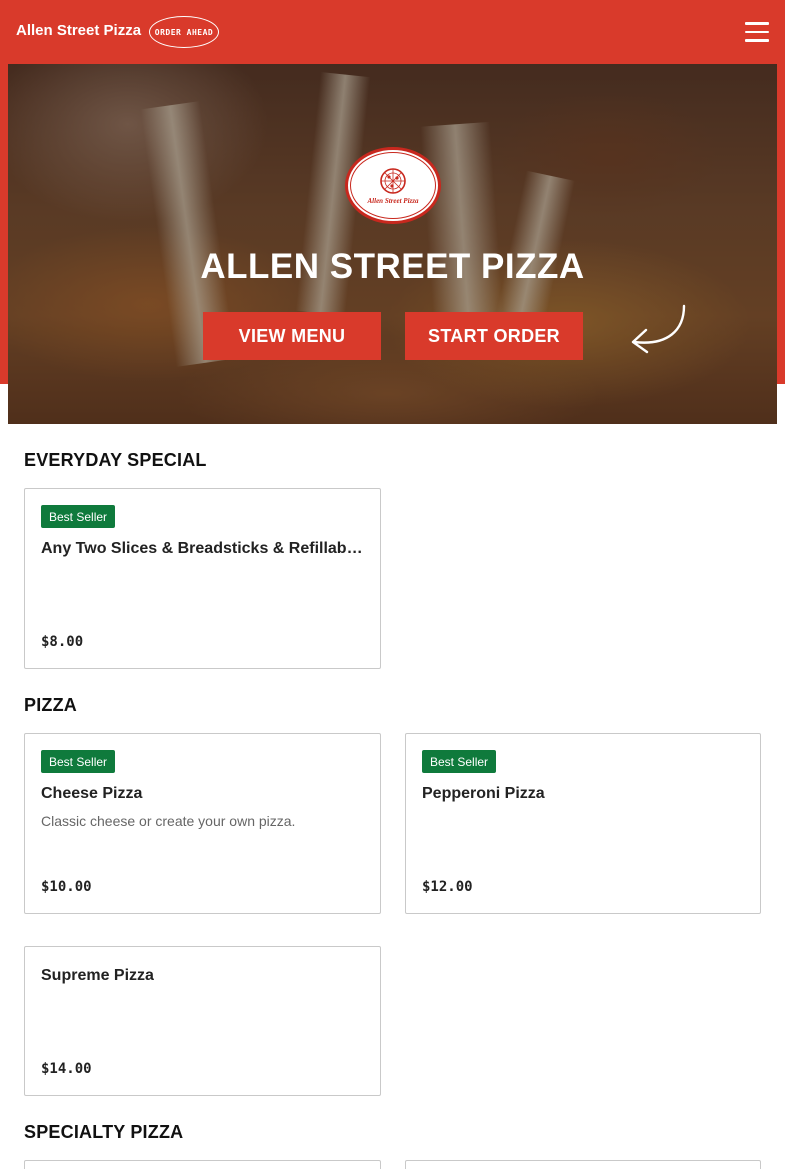  I want to click on menu-item-card: Supreme Pizza $14.00, so click(202, 1021).